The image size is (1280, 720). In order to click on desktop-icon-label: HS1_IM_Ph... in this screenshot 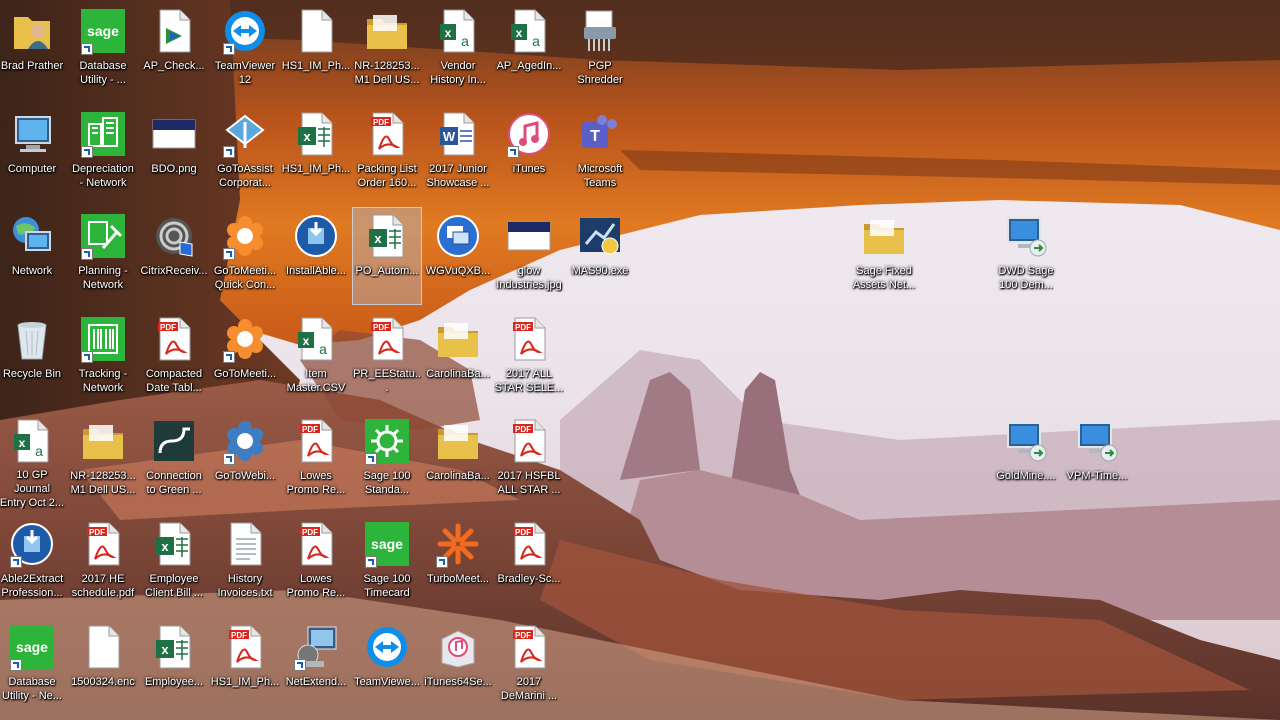, I will do `click(316, 168)`.